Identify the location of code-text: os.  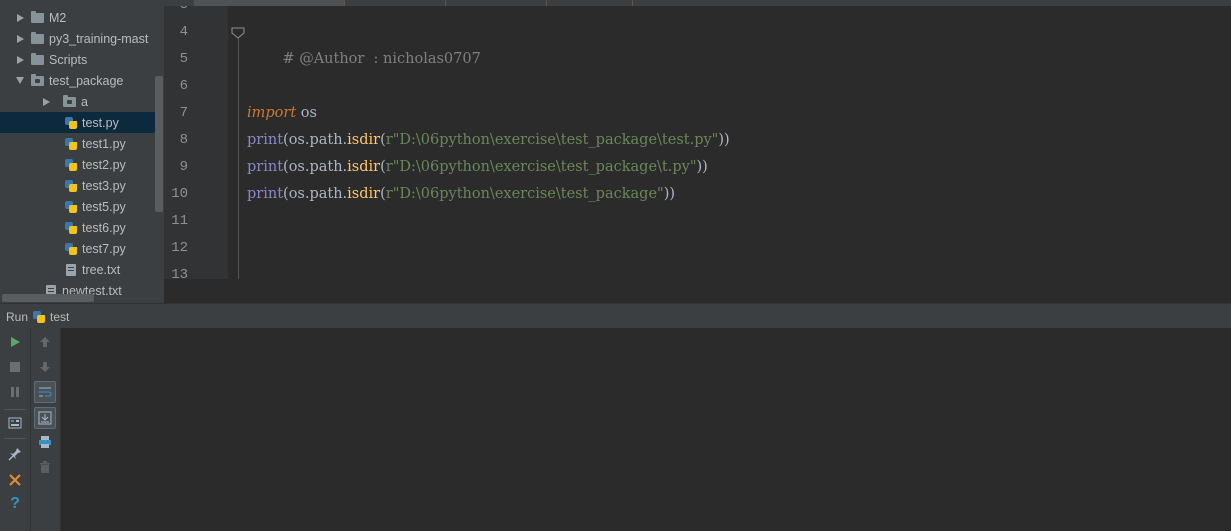
(306, 113).